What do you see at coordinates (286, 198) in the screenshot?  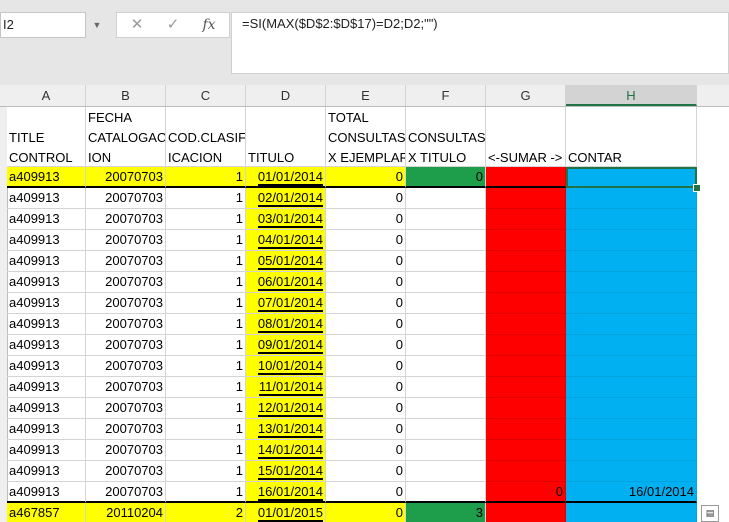 I see `cell-d3: 02/01/2014` at bounding box center [286, 198].